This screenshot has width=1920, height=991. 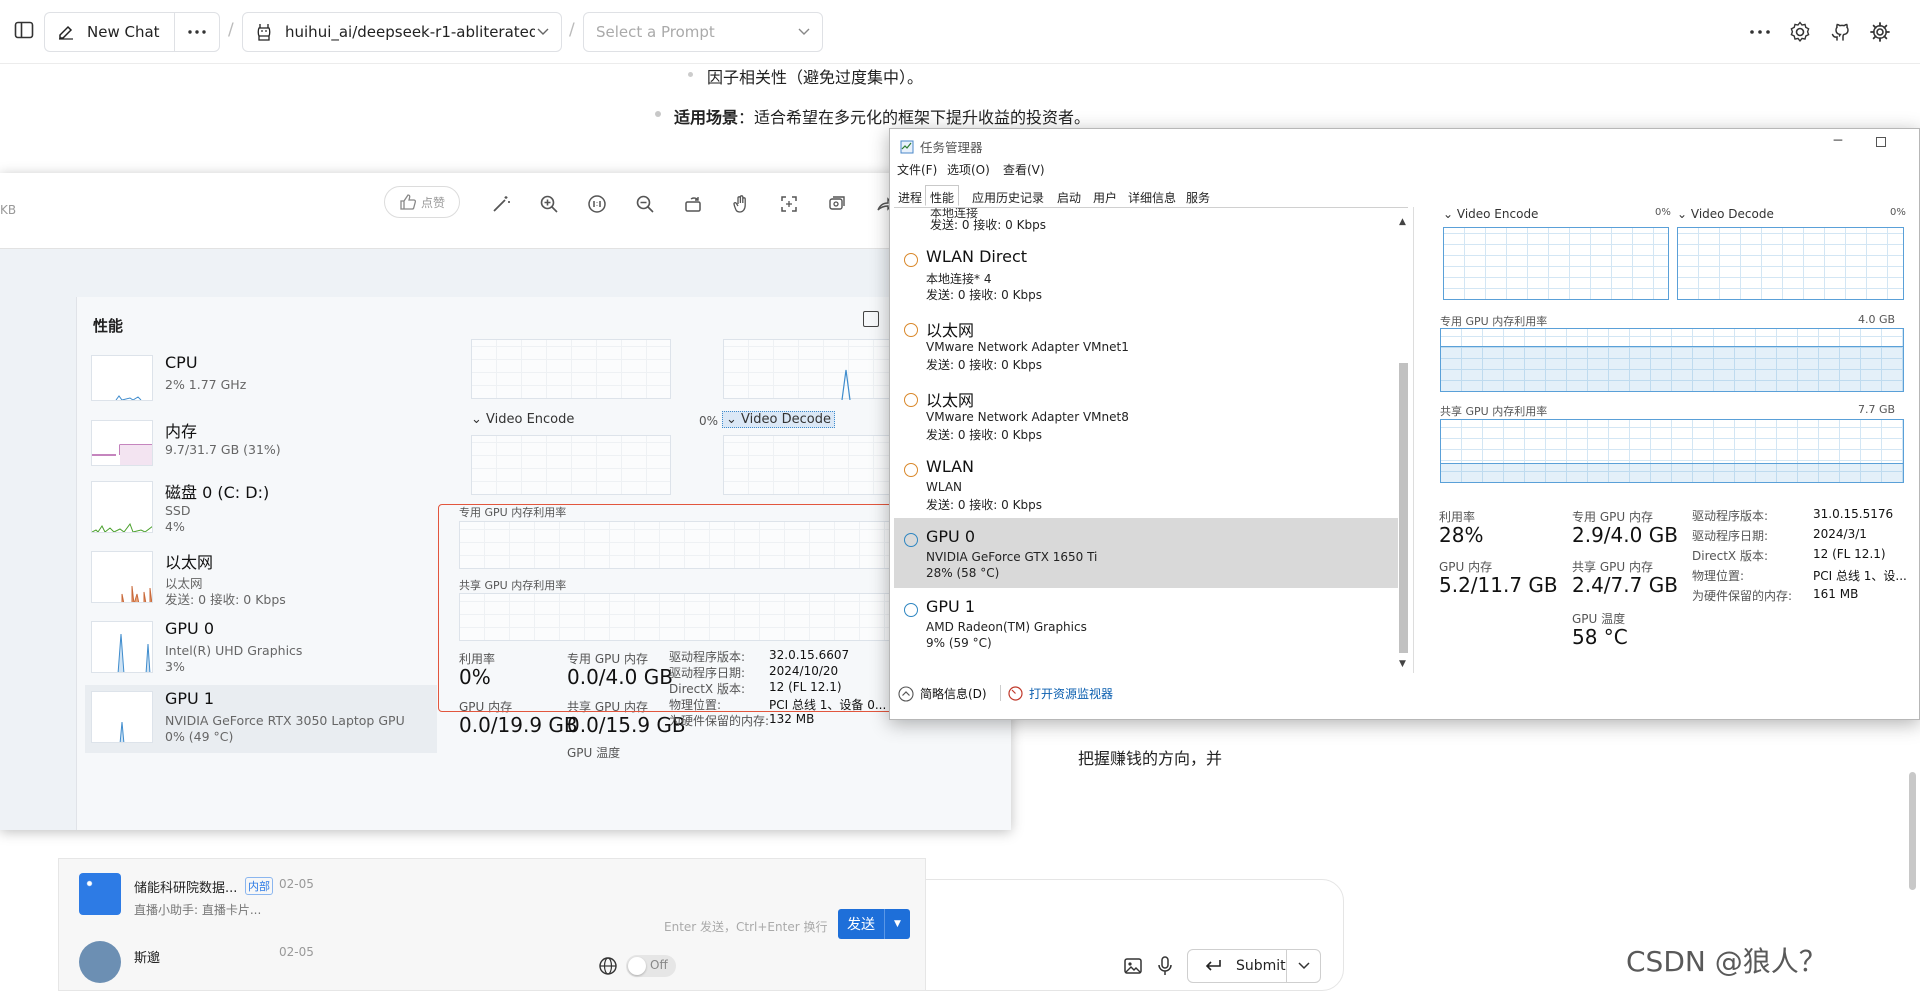 What do you see at coordinates (1008, 195) in the screenshot?
I see `tab-app-history: 应用历史记录` at bounding box center [1008, 195].